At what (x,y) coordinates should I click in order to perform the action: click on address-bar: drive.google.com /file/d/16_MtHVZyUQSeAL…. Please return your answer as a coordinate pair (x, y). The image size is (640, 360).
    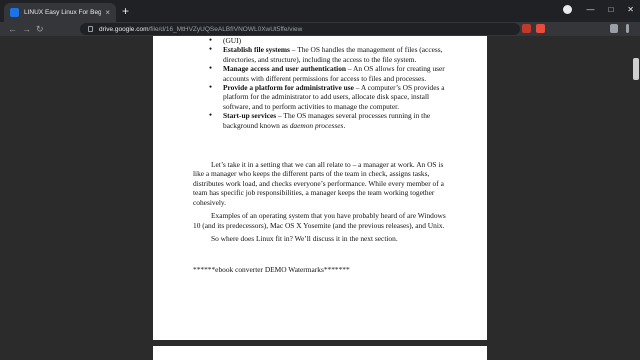
    Looking at the image, I should click on (300, 29).